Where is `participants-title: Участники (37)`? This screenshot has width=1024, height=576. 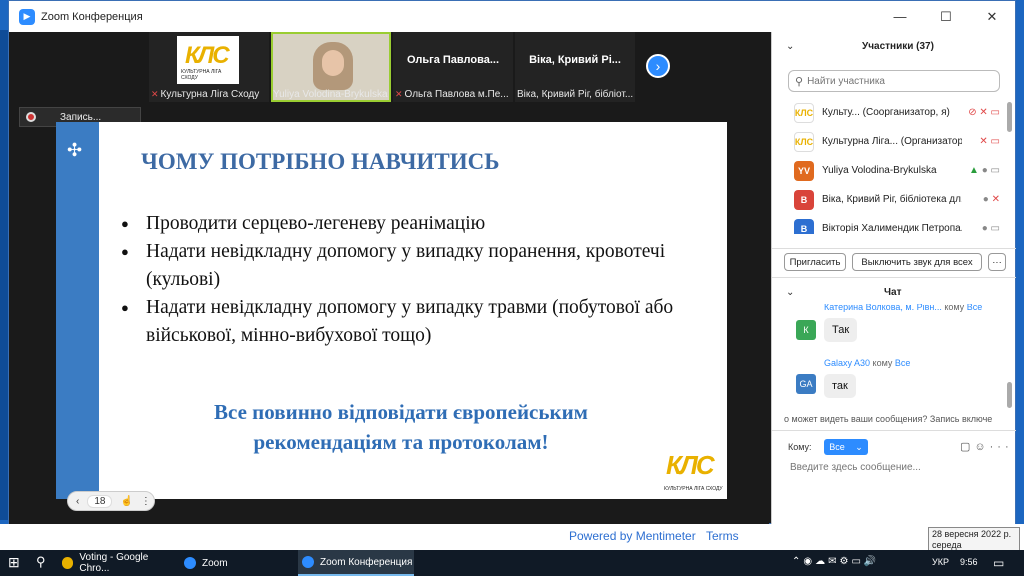 participants-title: Участники (37) is located at coordinates (898, 46).